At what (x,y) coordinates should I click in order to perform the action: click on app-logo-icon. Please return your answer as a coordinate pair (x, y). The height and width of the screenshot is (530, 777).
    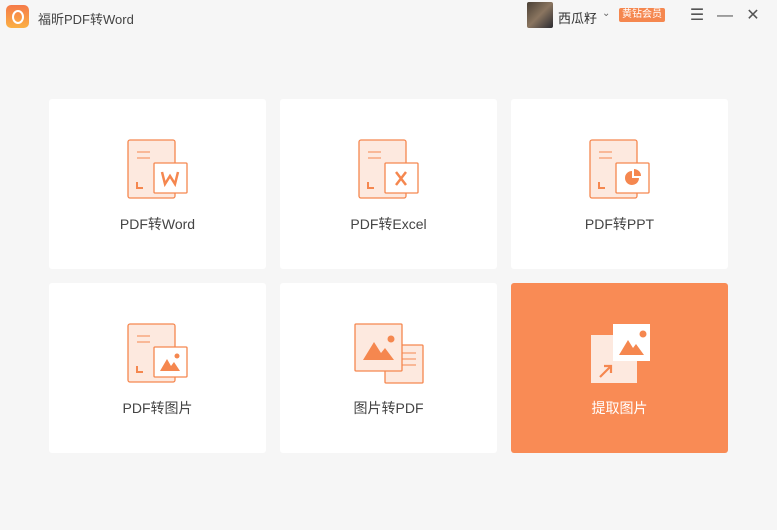
    Looking at the image, I should click on (17, 16).